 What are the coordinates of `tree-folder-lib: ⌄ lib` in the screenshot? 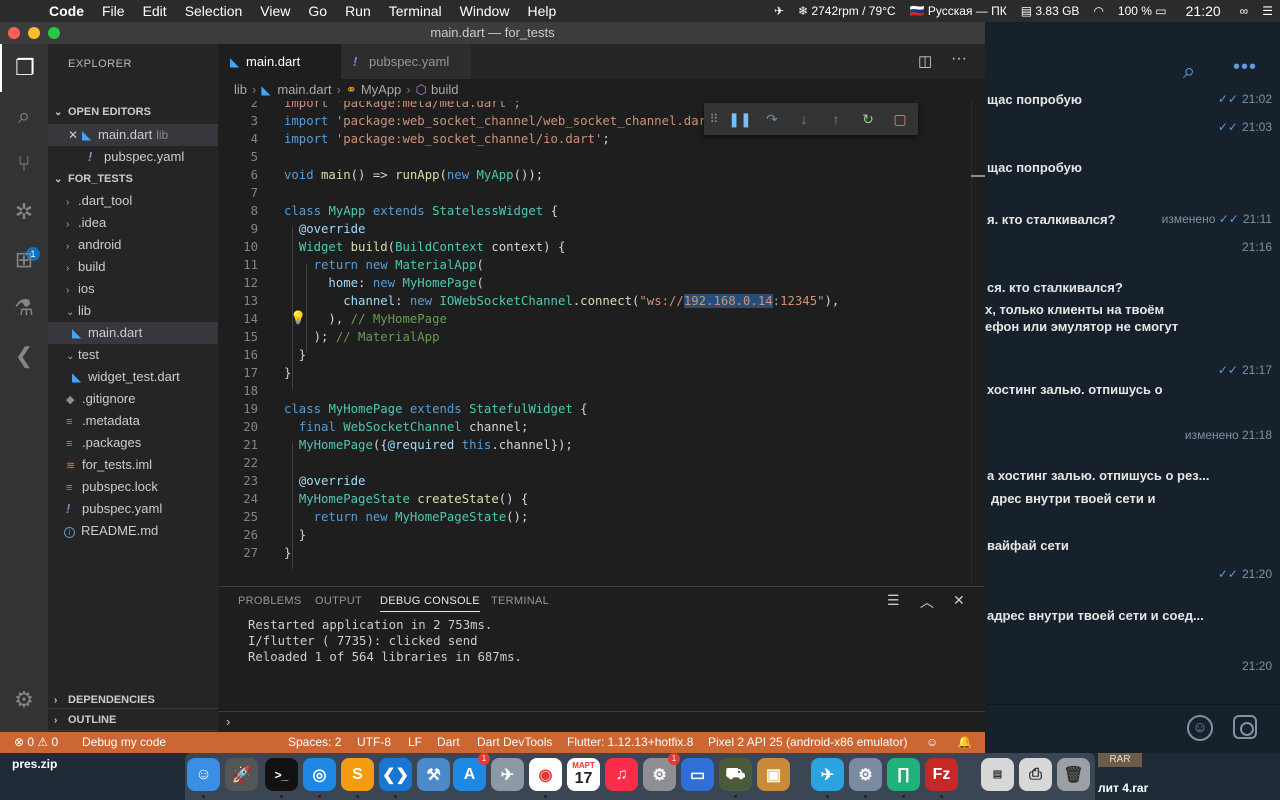 It's located at (133, 311).